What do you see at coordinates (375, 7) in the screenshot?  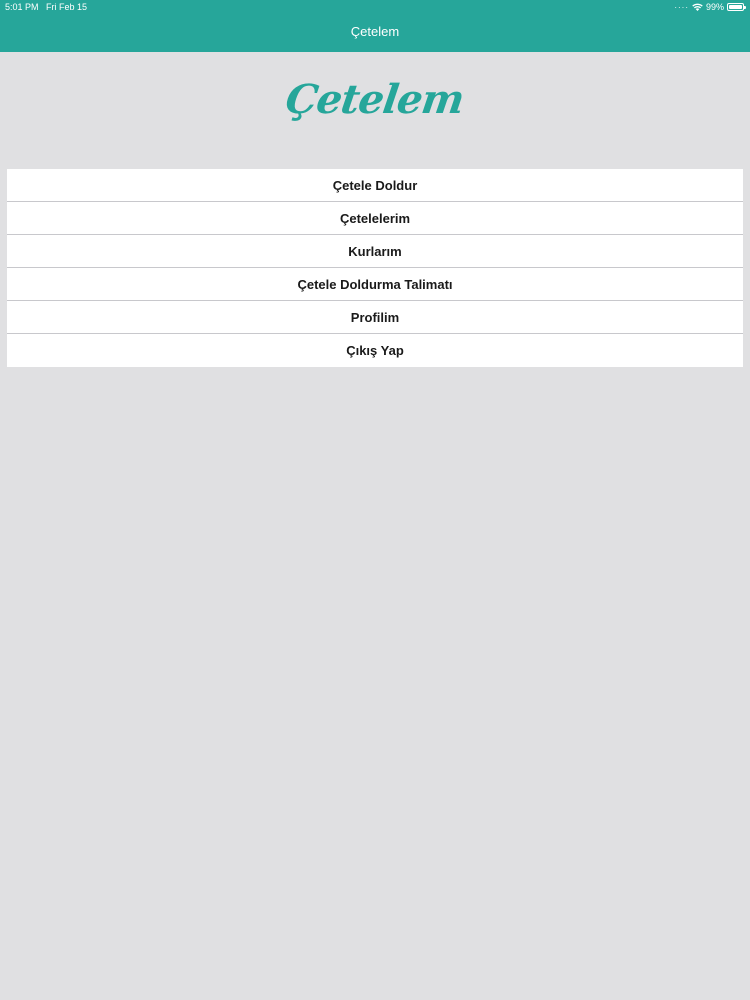 I see `status-bar: 5:01 PM Fri Feb 15 ···· 99%` at bounding box center [375, 7].